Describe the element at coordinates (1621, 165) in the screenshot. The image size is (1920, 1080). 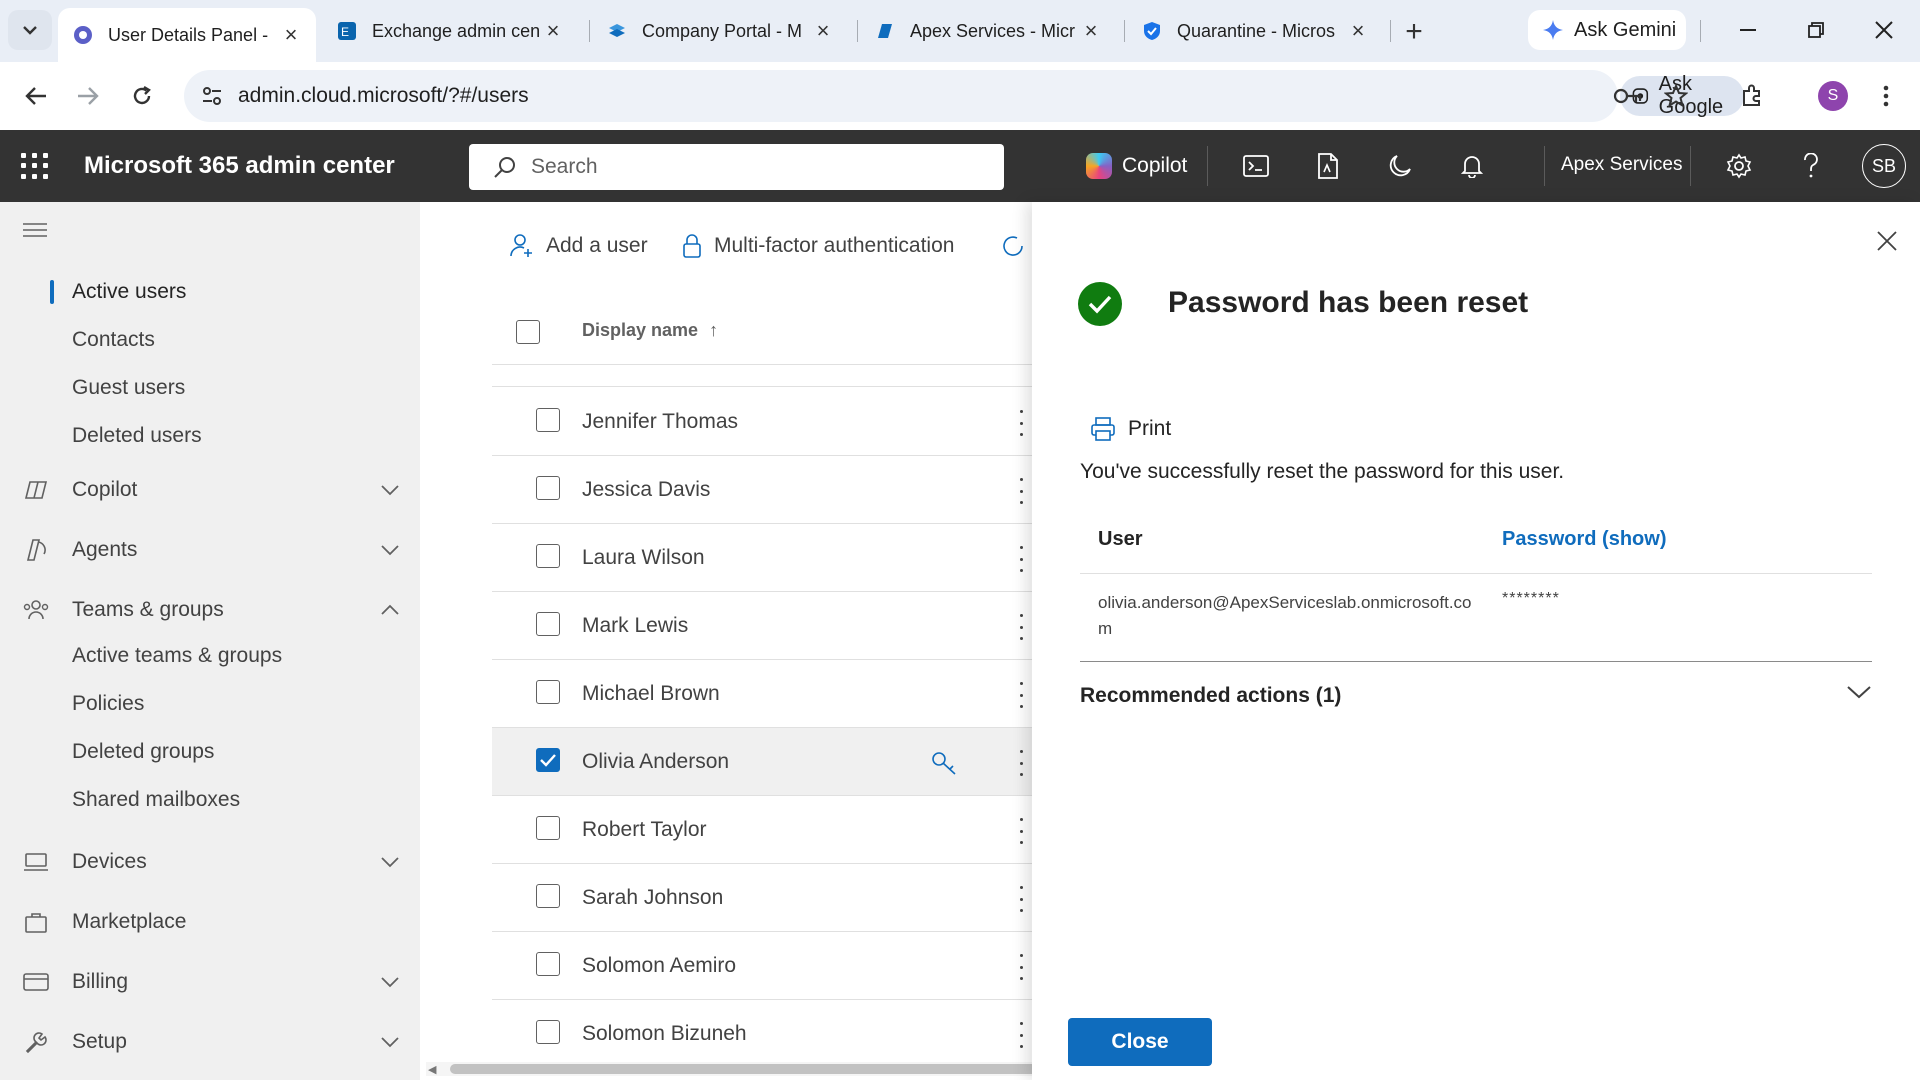
I see `org-name: Apex Services` at that location.